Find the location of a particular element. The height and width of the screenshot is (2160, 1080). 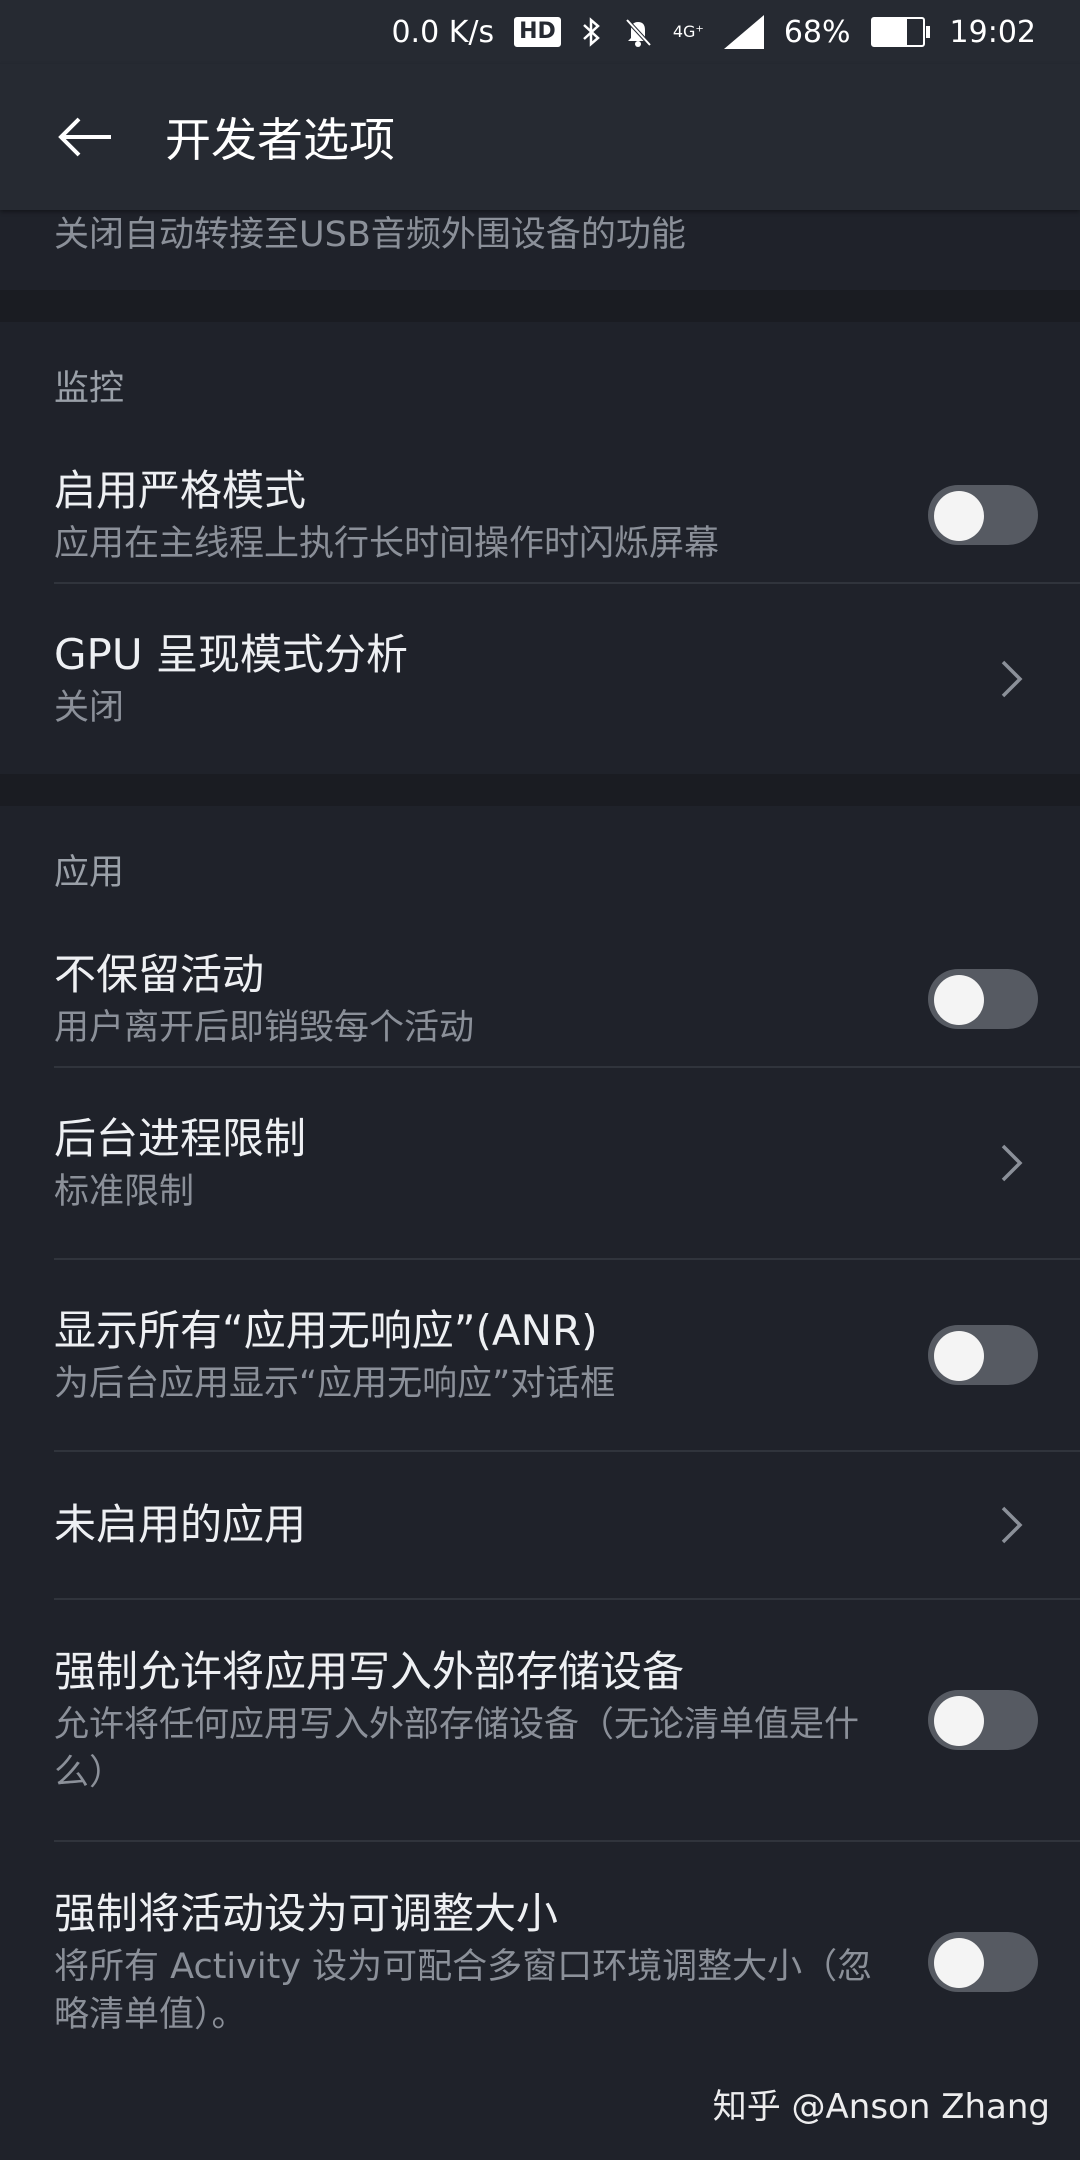

force-external-storage-title: 强制允许将应用写入外部存储设备 is located at coordinates (369, 1671).